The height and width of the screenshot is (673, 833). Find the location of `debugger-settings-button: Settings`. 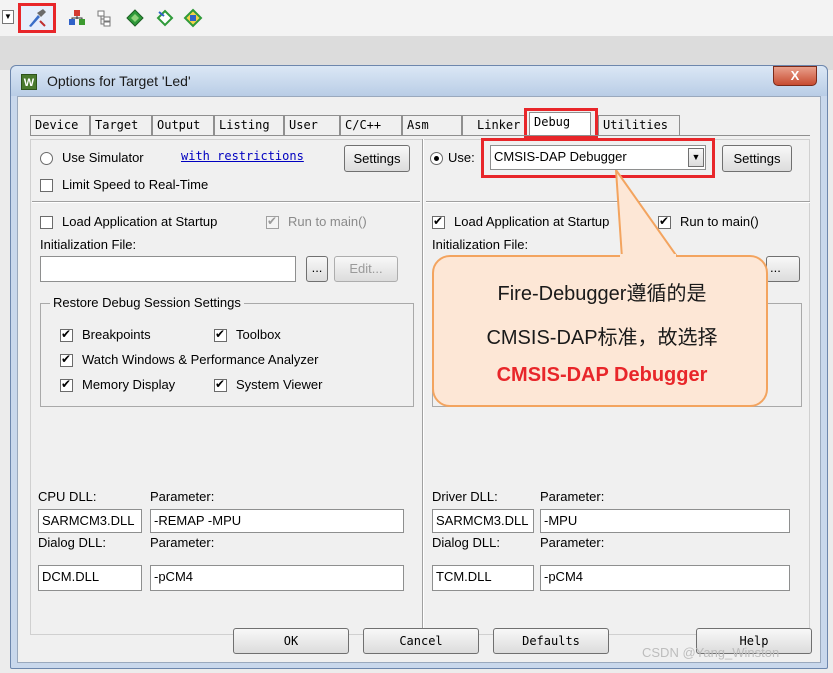

debugger-settings-button: Settings is located at coordinates (757, 158).